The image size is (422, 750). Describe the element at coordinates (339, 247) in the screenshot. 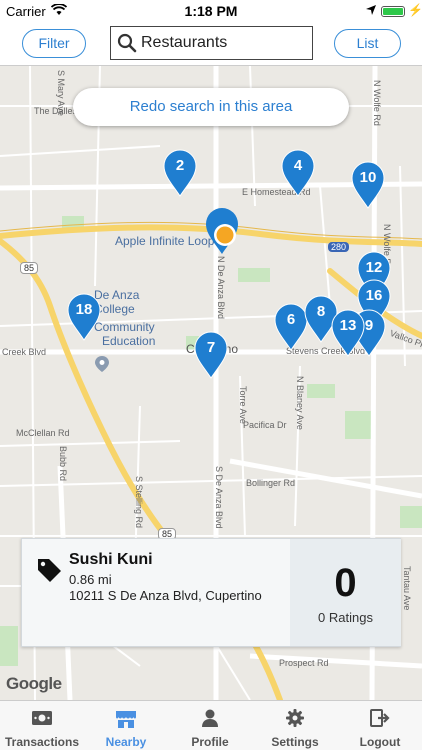

I see `highway-280-shield: 280` at that location.